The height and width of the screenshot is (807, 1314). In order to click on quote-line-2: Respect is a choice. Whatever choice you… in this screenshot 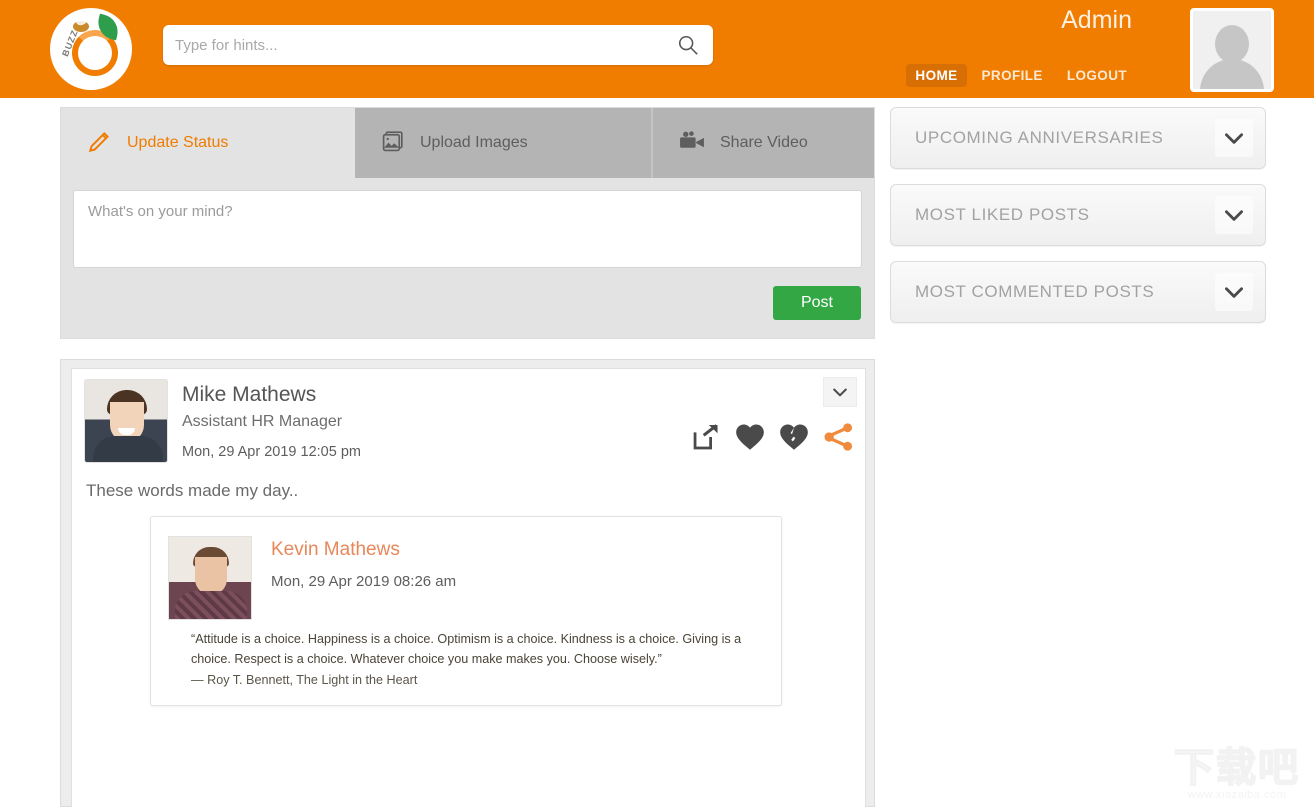, I will do `click(448, 659)`.